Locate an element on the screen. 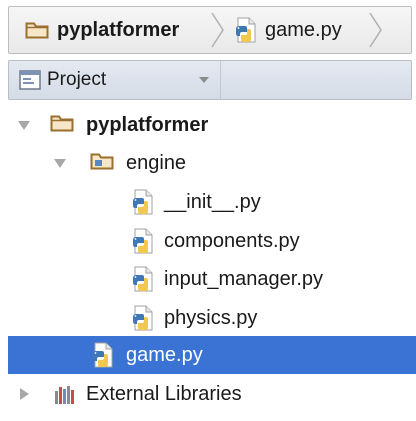 This screenshot has width=416, height=421. tree-item-init-py: __init__.py is located at coordinates (212, 202).